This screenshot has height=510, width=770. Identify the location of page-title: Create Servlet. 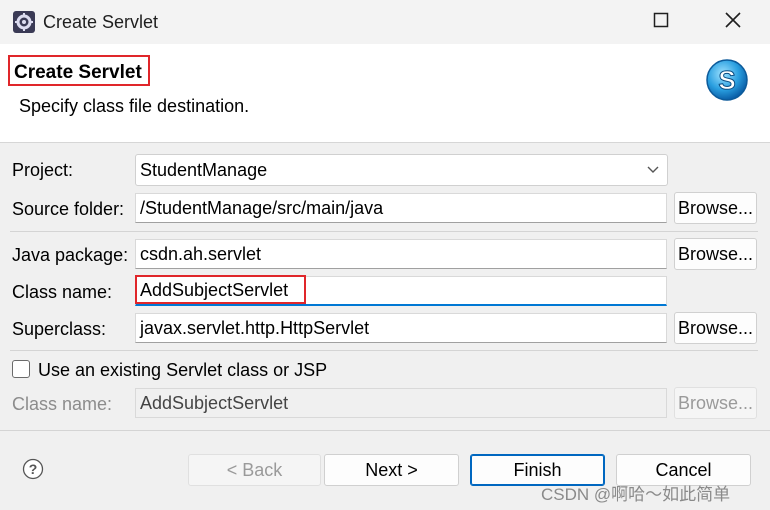
(79, 70).